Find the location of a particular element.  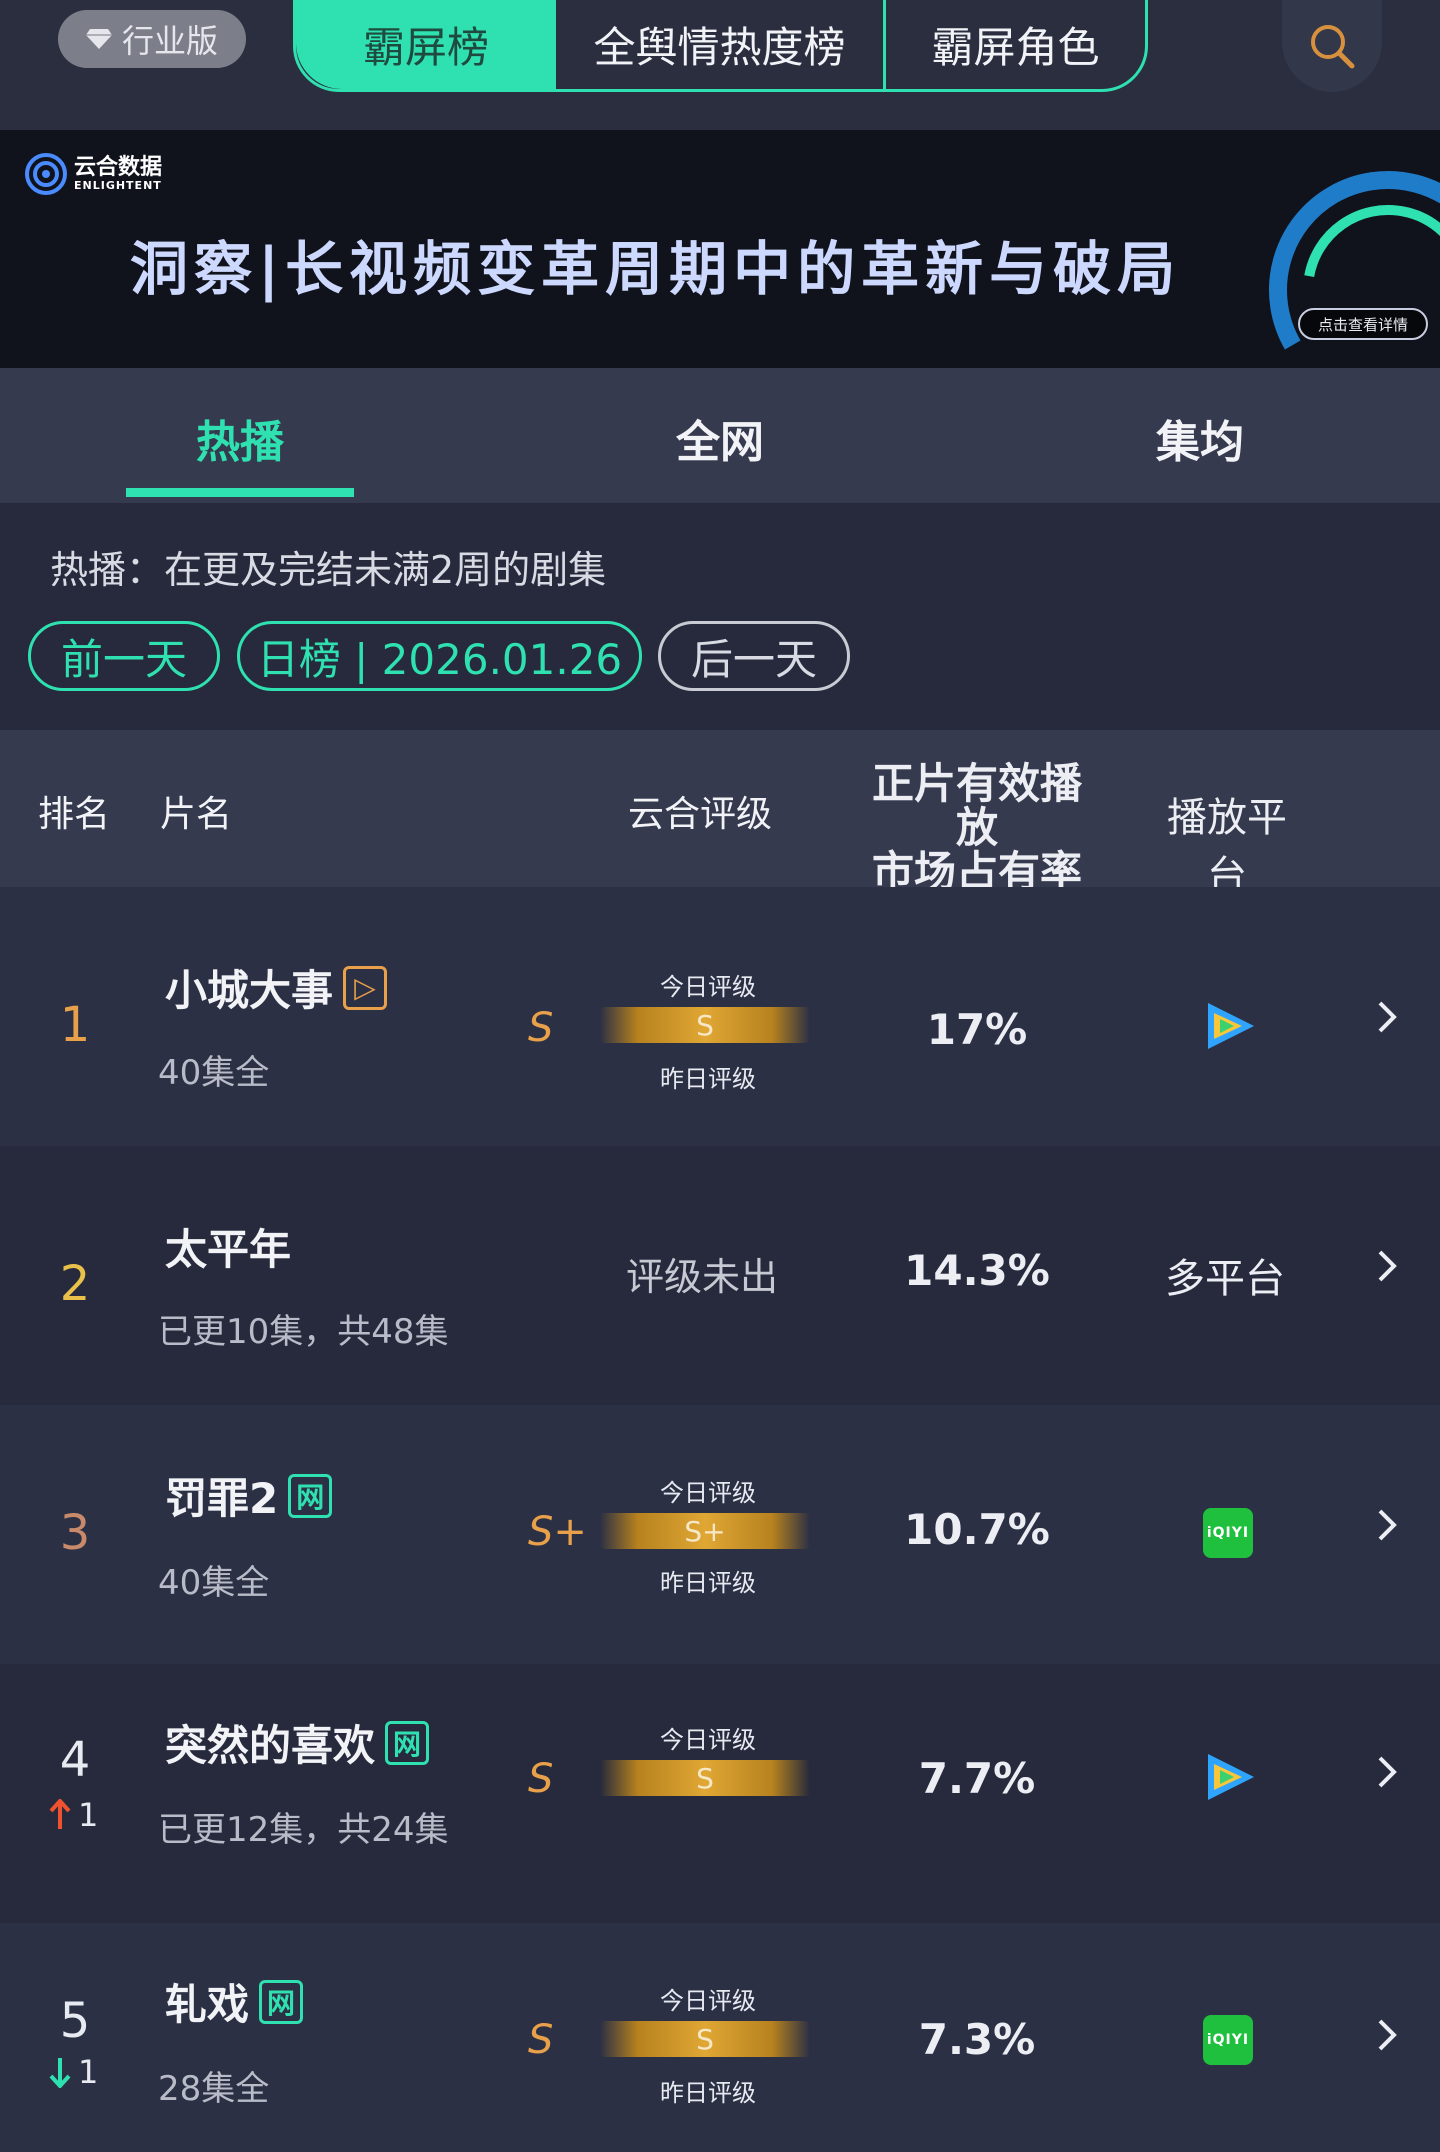

header-share: 正片有效播放 市场占有率 is located at coordinates (977, 828).